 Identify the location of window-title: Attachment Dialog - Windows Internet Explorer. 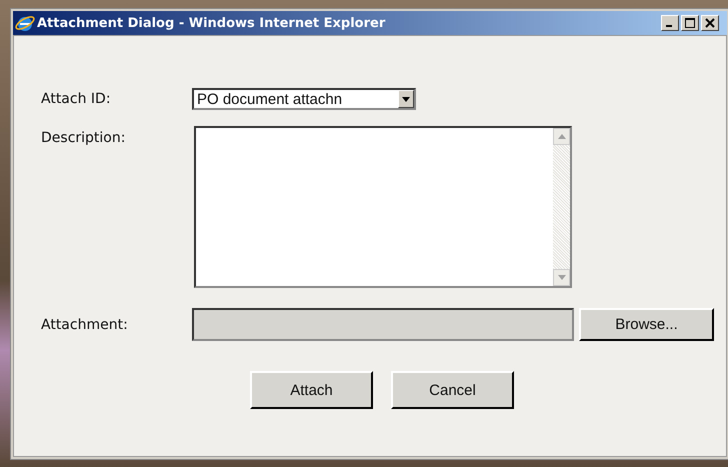
(211, 23).